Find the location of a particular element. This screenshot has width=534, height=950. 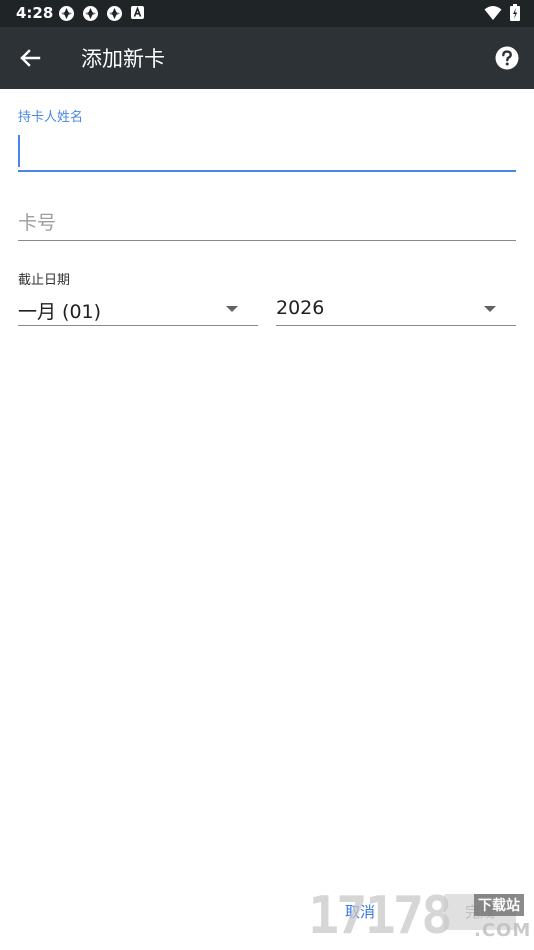

notification-icons is located at coordinates (101, 13).